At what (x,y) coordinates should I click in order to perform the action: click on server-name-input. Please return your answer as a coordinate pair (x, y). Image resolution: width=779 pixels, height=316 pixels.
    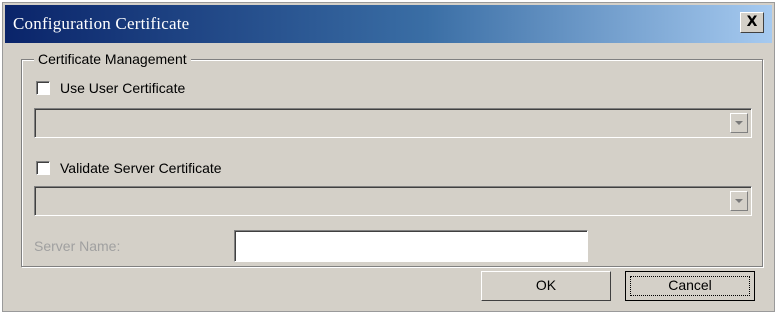
    Looking at the image, I should click on (411, 246).